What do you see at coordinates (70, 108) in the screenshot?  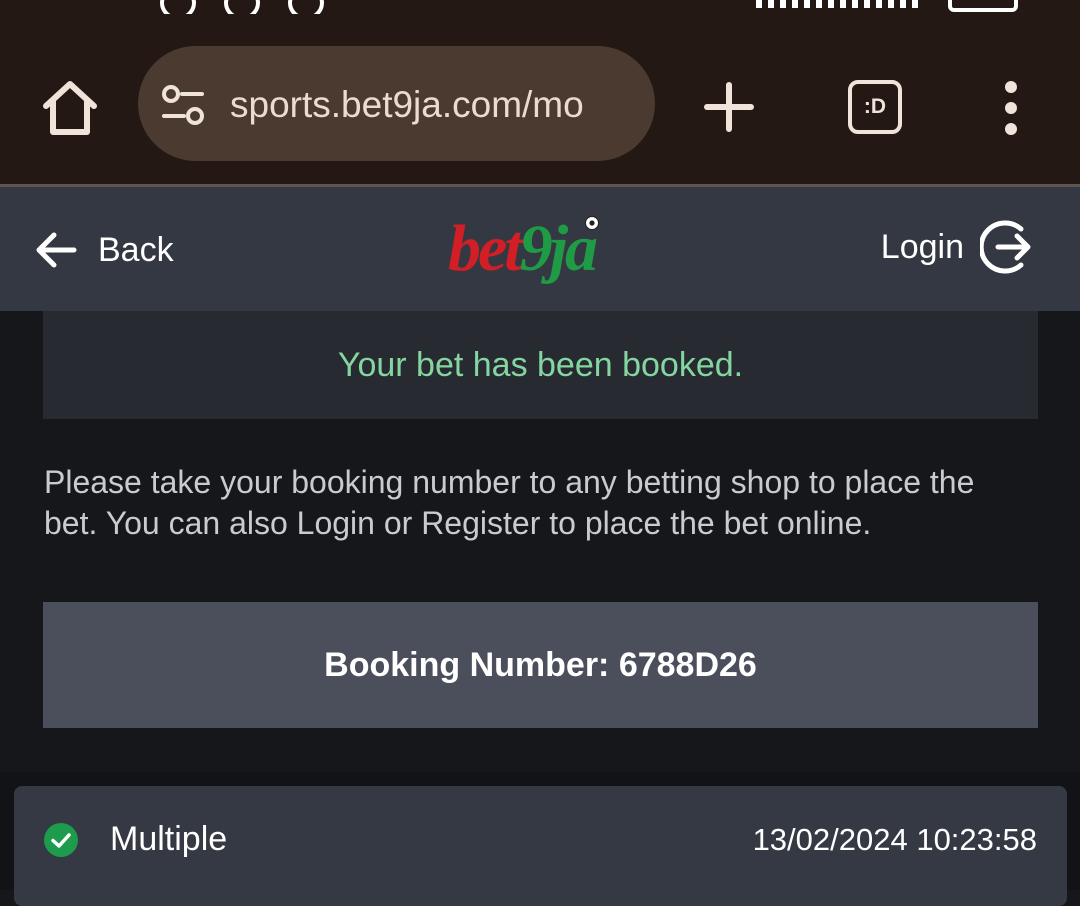 I see `home-icon` at bounding box center [70, 108].